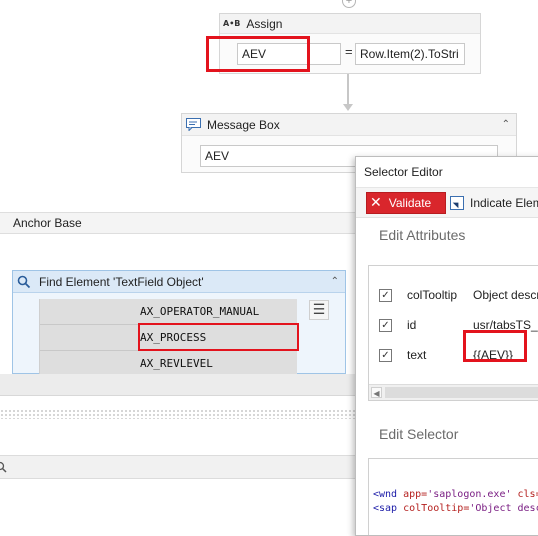 This screenshot has width=538, height=536. Describe the element at coordinates (169, 363) in the screenshot. I see `screenshot-row: AX_REVLEVEL` at that location.